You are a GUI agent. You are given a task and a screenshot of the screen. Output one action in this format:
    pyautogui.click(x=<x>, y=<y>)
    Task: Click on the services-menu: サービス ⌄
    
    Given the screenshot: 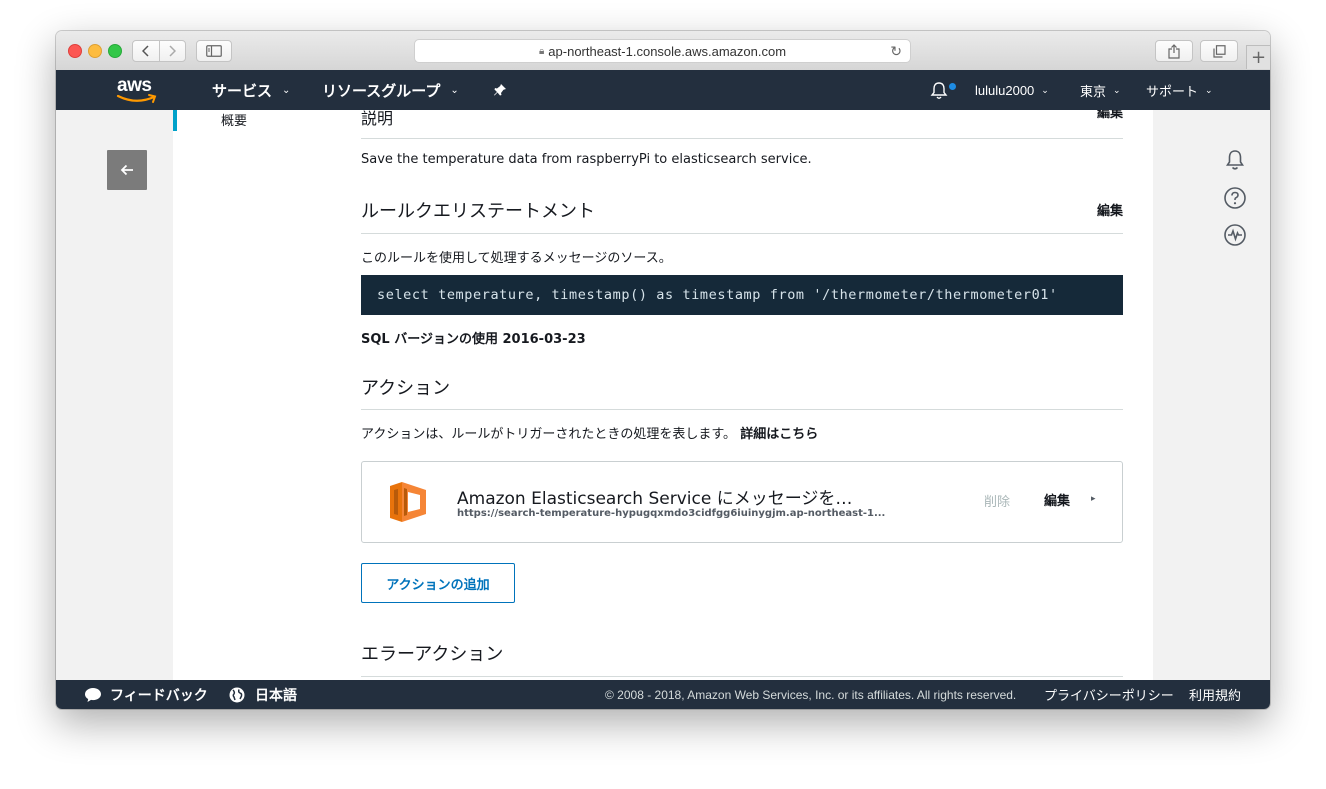 What is the action you would take?
    pyautogui.click(x=251, y=90)
    